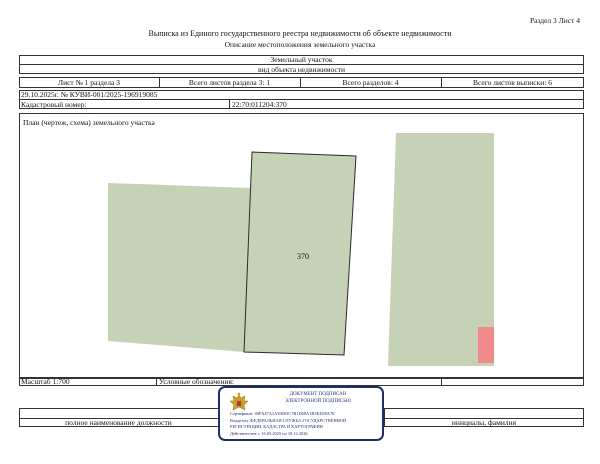 The width and height of the screenshot is (600, 464). I want to click on cadastral-number: 22:70:011204:370, so click(259, 104).